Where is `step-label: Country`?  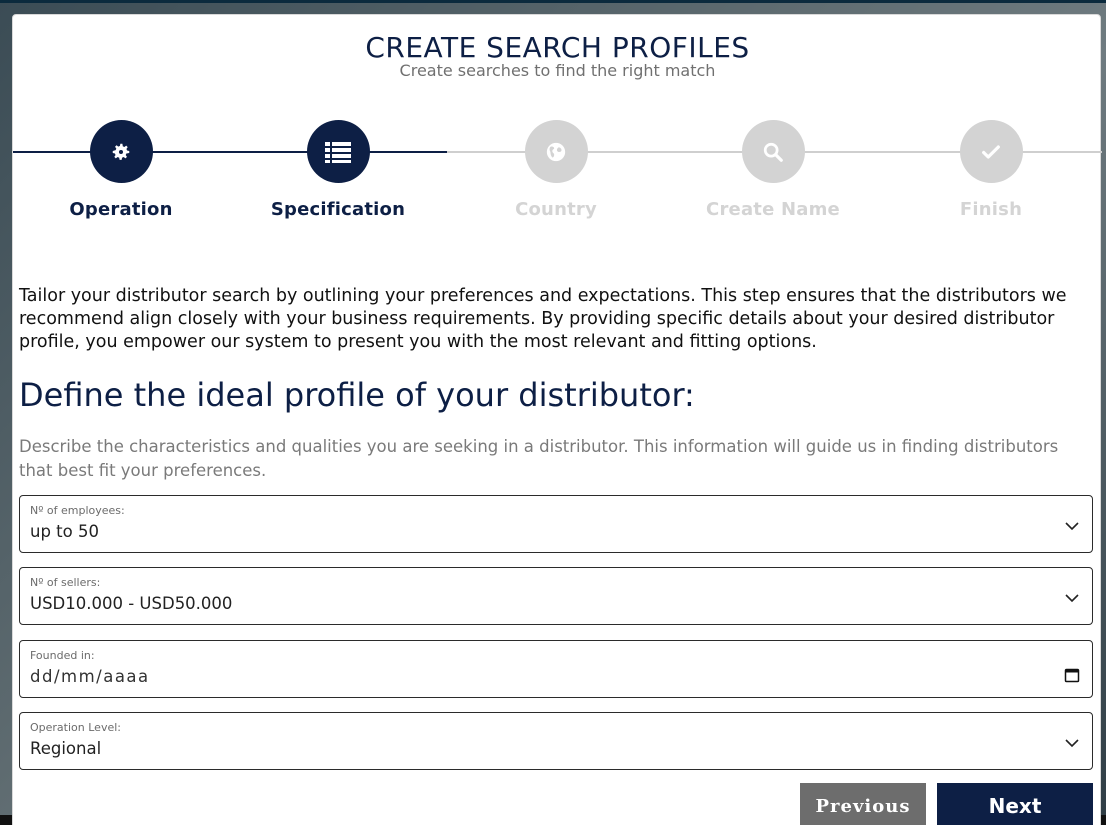
step-label: Country is located at coordinates (556, 209).